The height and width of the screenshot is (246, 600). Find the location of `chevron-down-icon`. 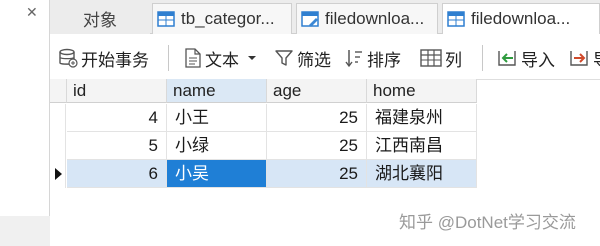

chevron-down-icon is located at coordinates (252, 58).